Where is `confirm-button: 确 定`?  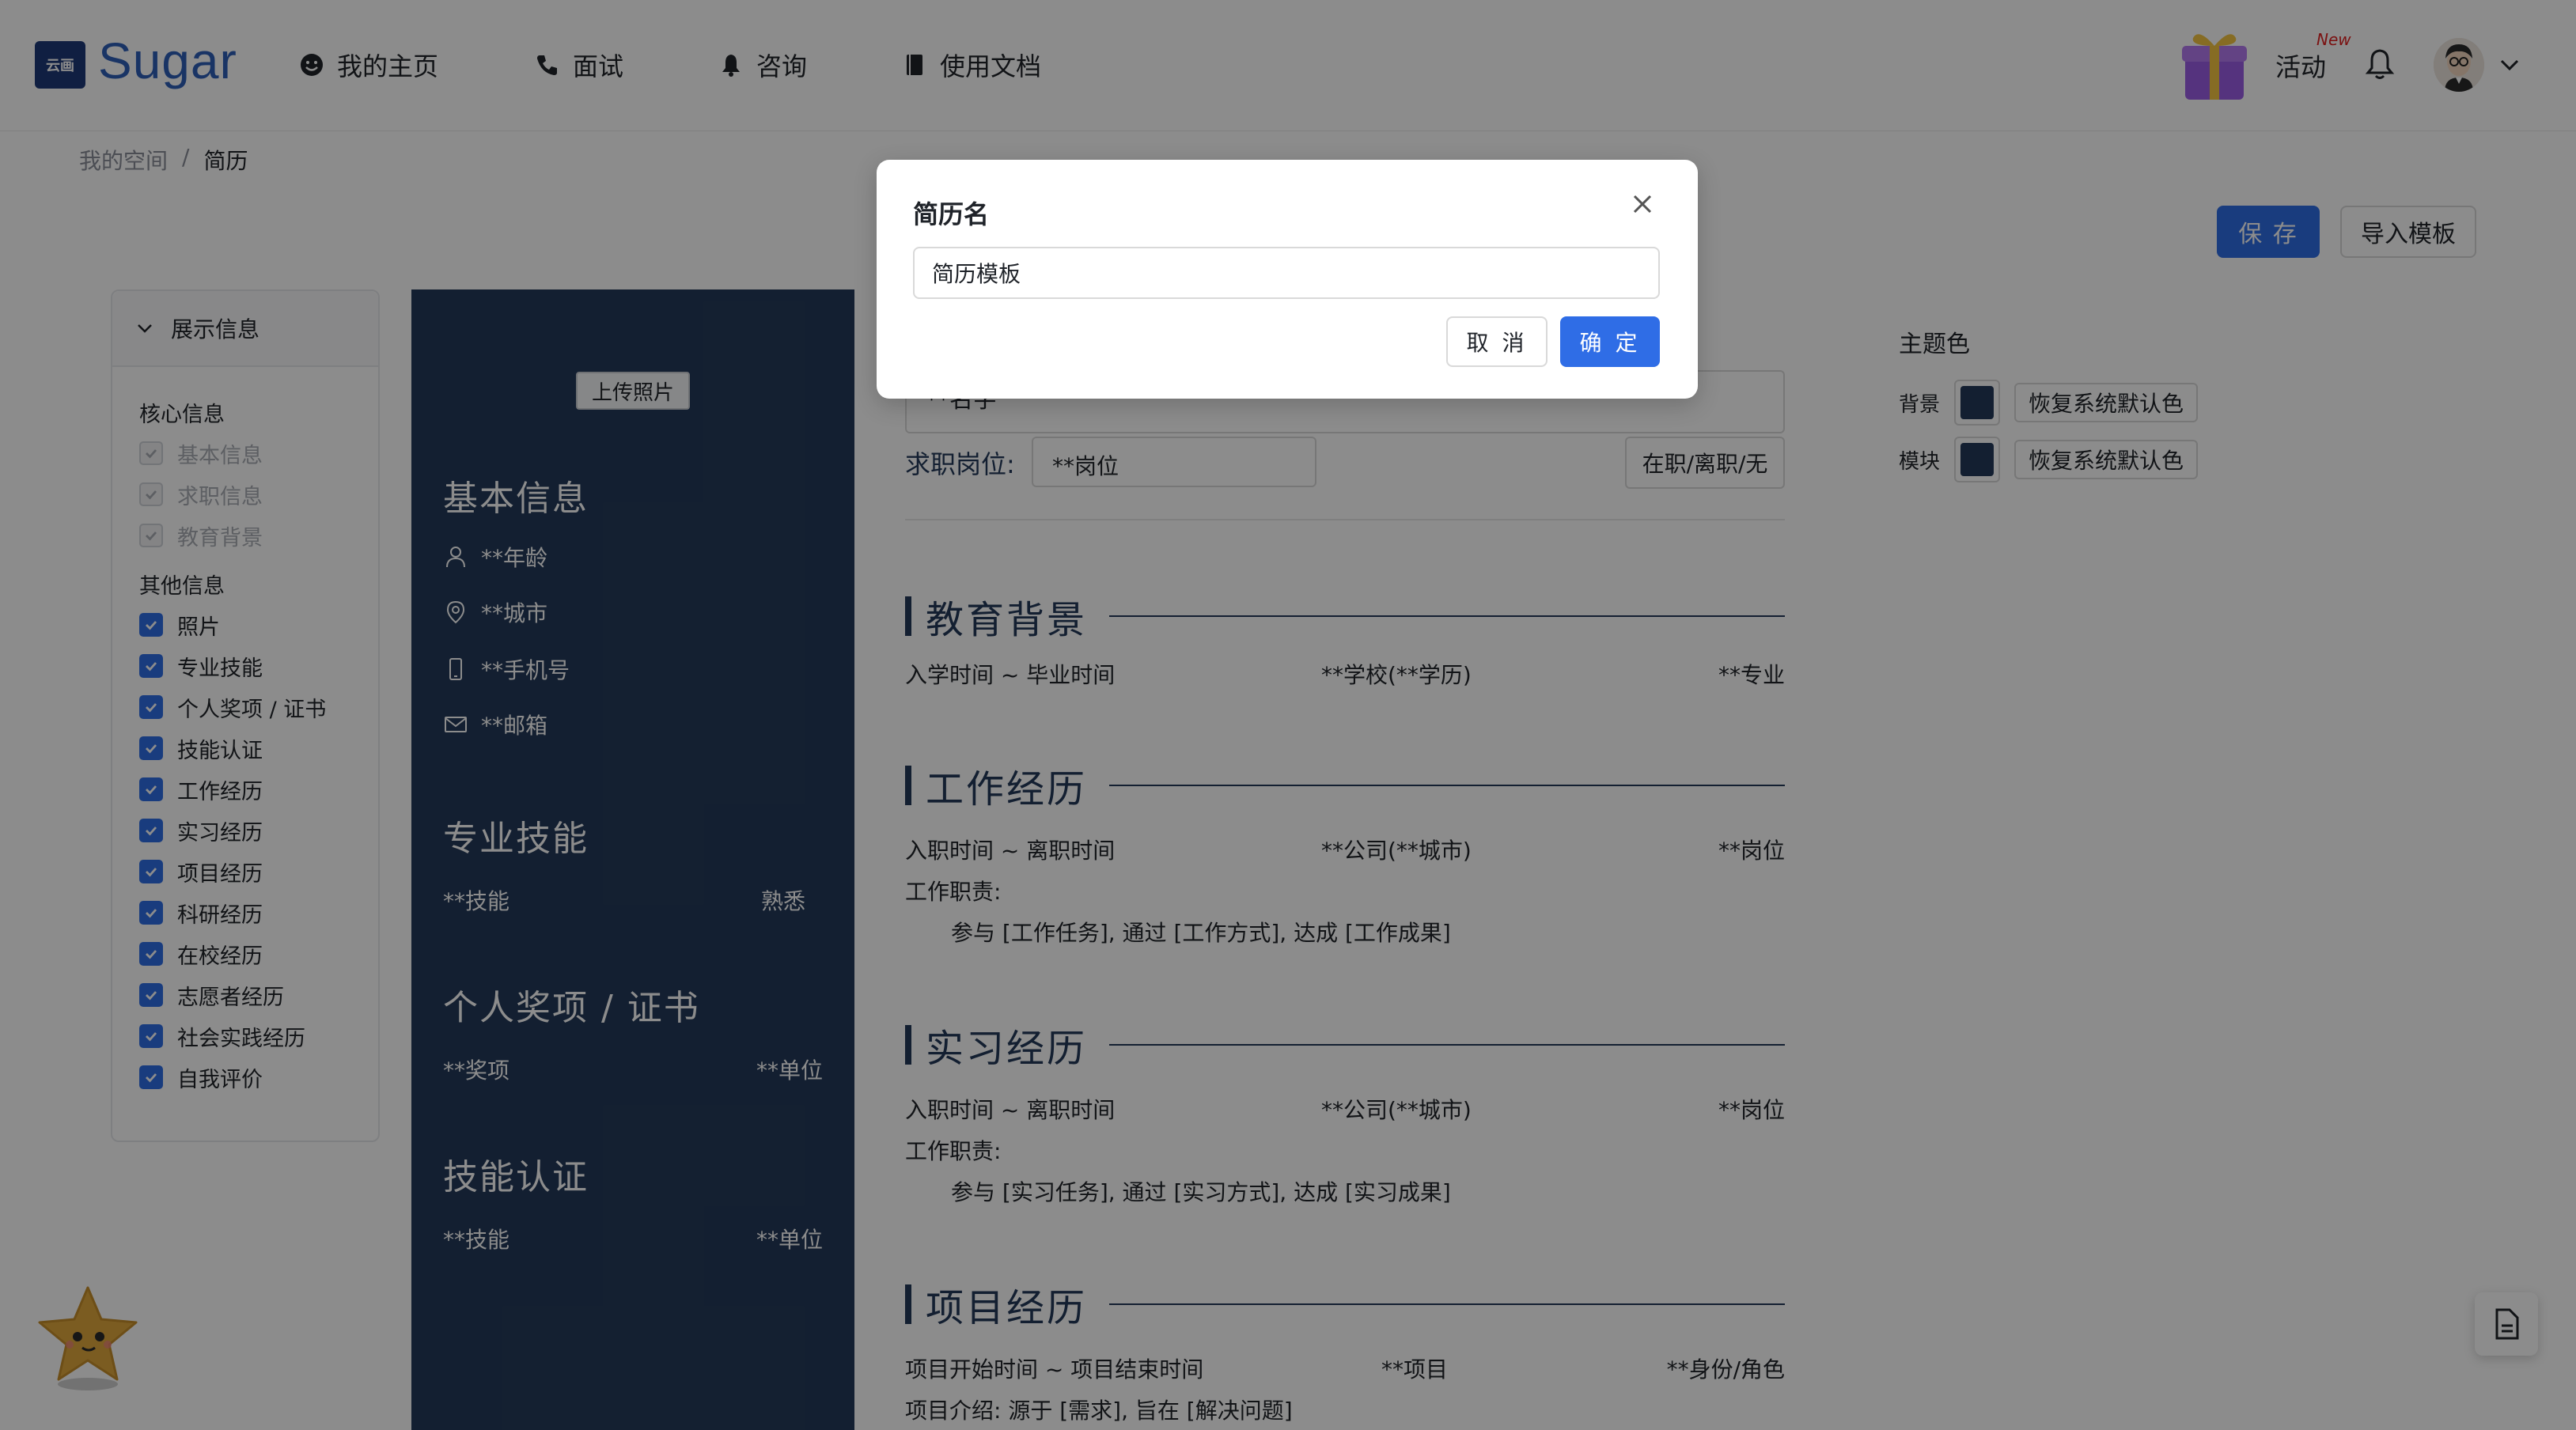
confirm-button: 确 定 is located at coordinates (1610, 341).